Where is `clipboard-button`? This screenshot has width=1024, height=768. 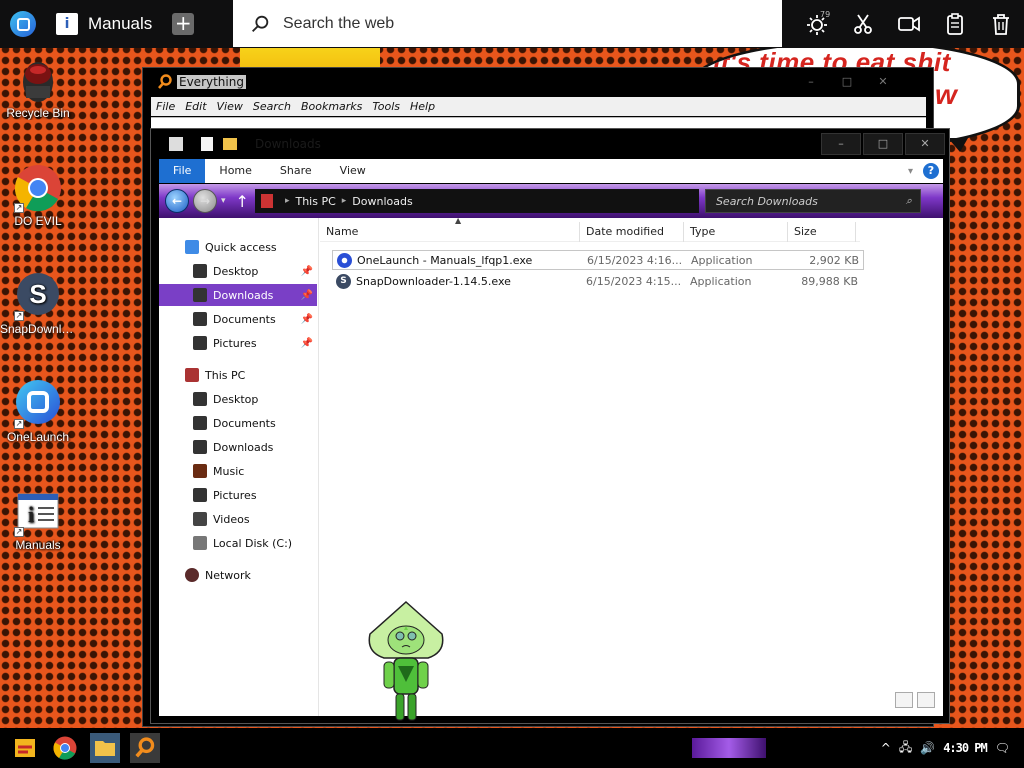 clipboard-button is located at coordinates (955, 24).